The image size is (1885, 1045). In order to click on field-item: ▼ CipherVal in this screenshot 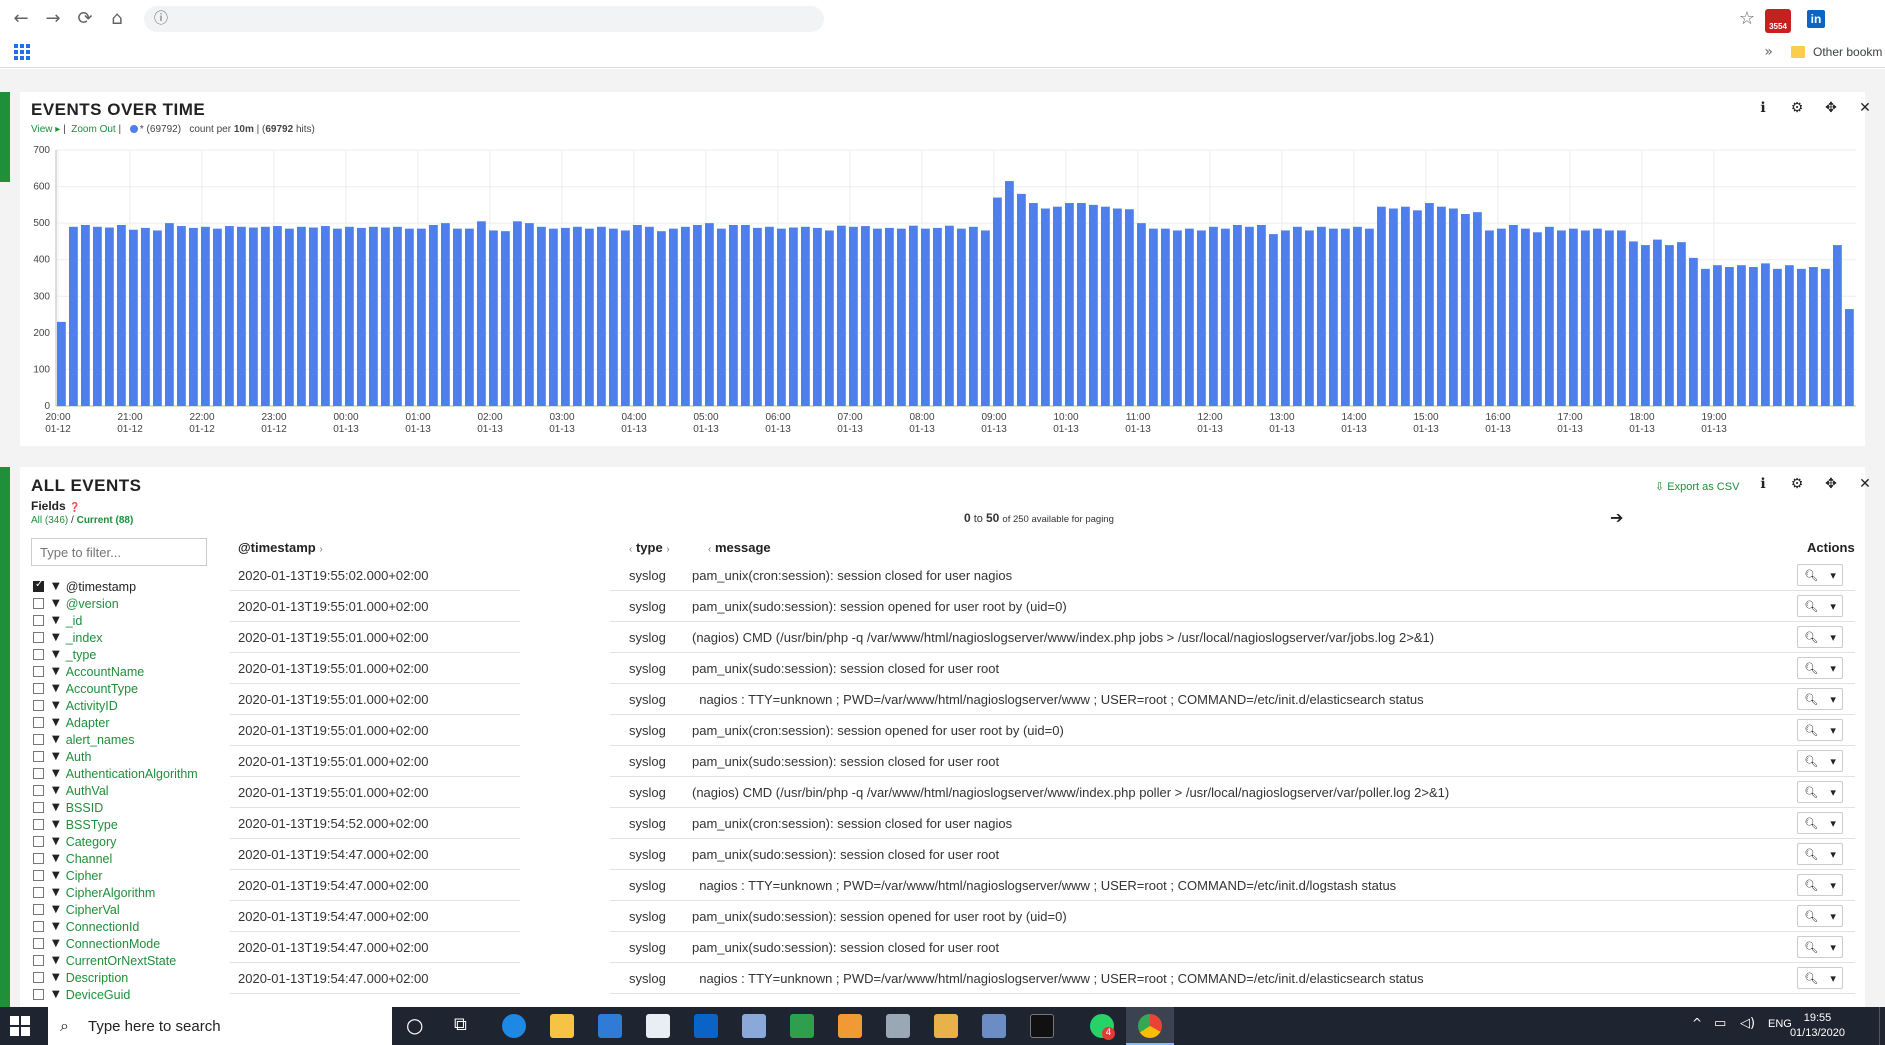, I will do `click(128, 909)`.